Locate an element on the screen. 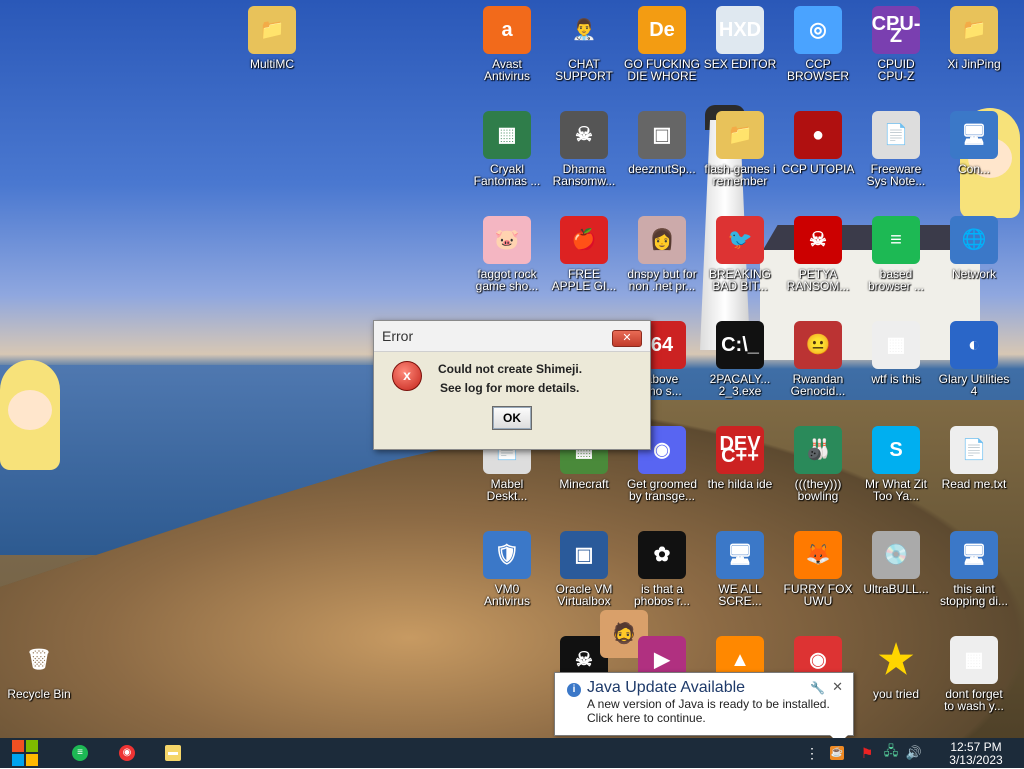 The image size is (1024, 769). desktop-icon-glary: ◐ Glary Utilities 4 is located at coordinates (974, 359).